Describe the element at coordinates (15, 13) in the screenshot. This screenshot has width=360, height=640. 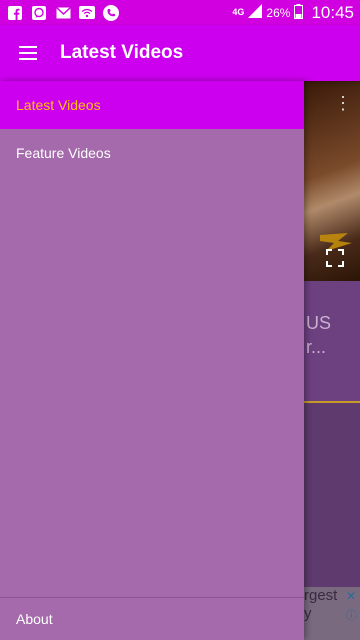
I see `facebook-icon` at that location.